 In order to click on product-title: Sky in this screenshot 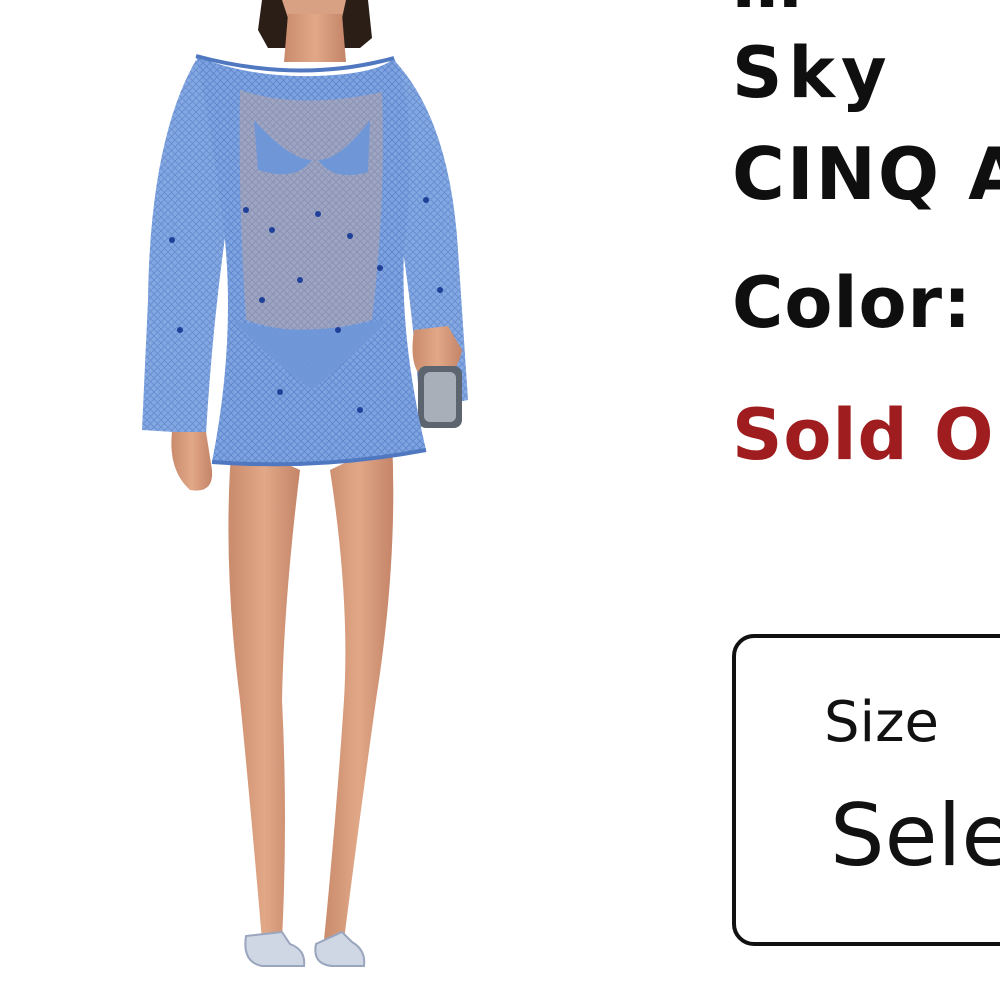, I will do `click(812, 73)`.